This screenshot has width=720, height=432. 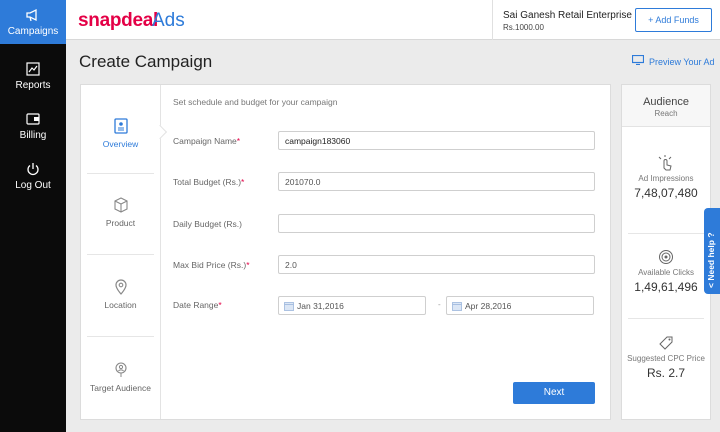 I want to click on target-audience-icon, so click(x=120, y=369).